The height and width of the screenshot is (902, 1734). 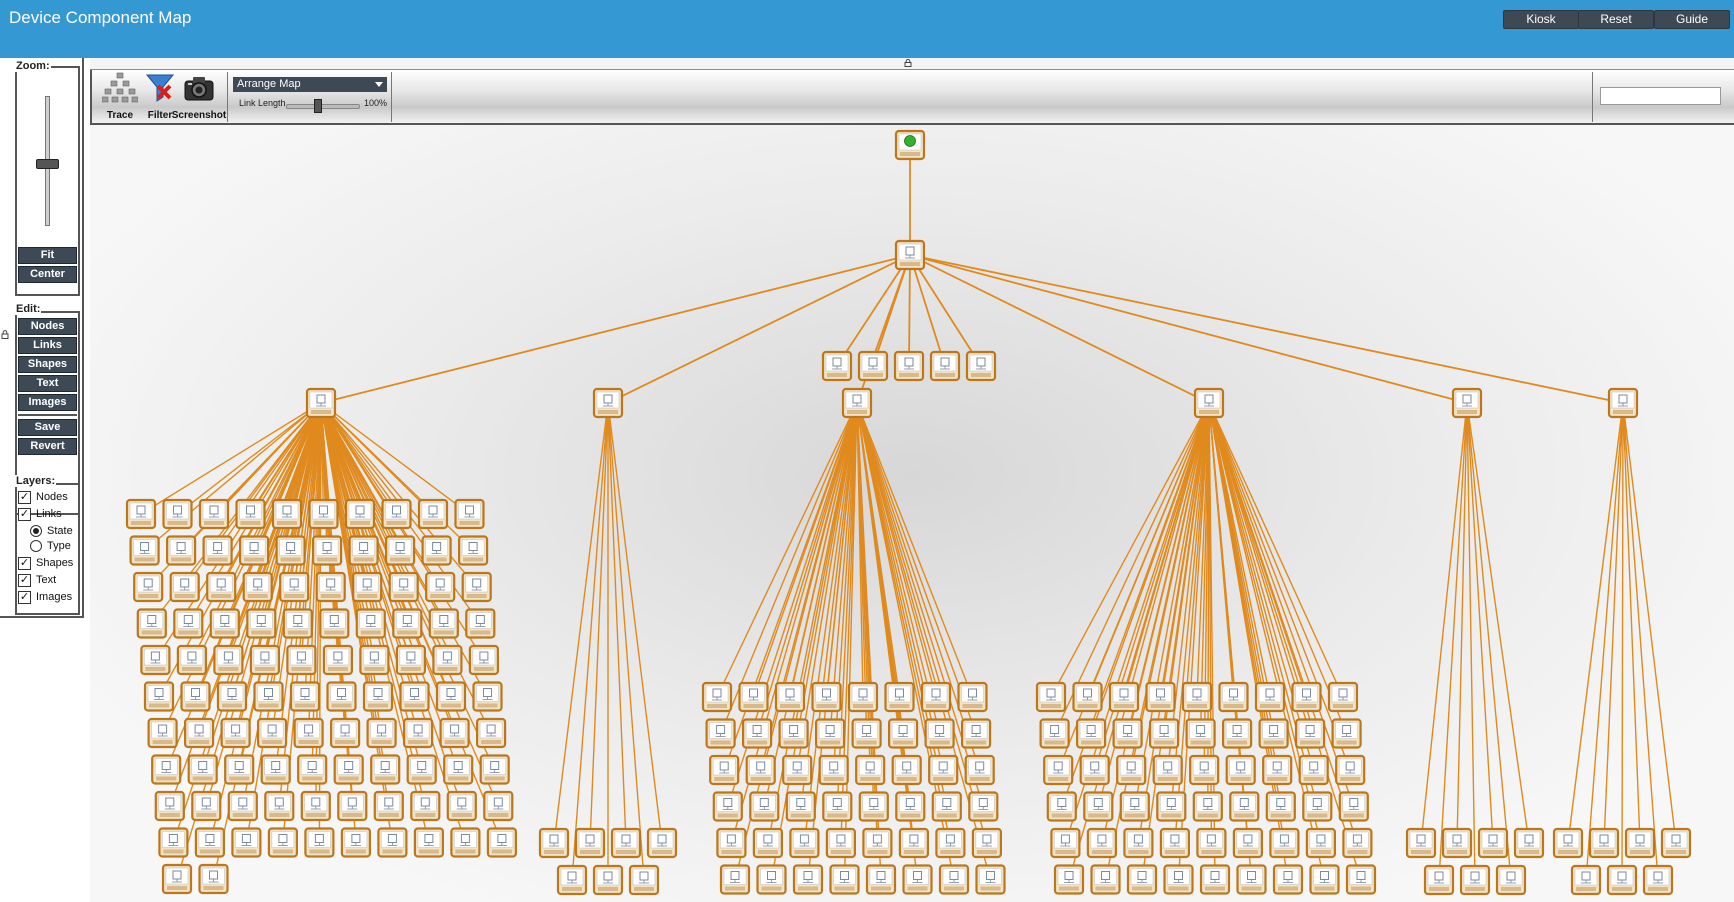 I want to click on branch-e-node, so click(x=1467, y=403).